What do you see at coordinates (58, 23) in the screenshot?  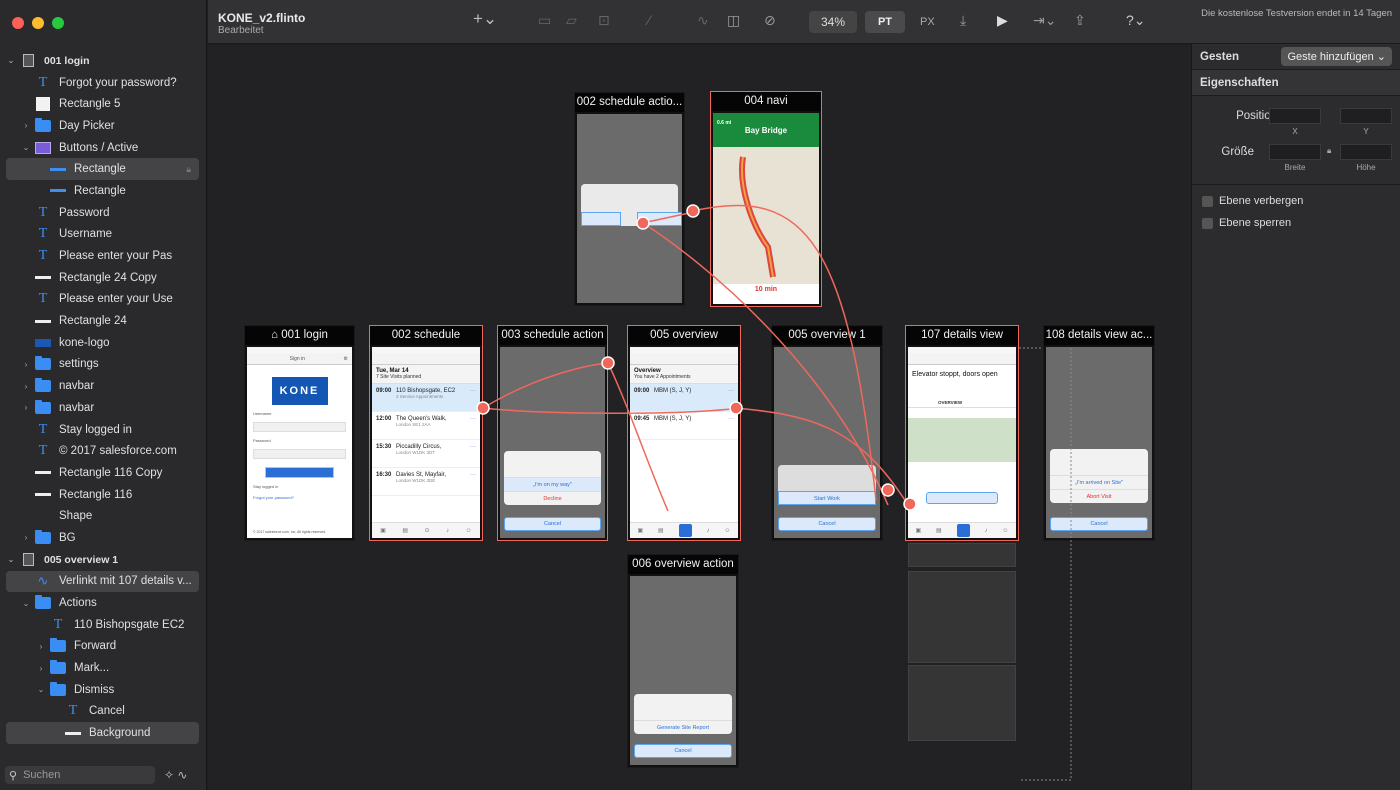 I see `zoom-window-button` at bounding box center [58, 23].